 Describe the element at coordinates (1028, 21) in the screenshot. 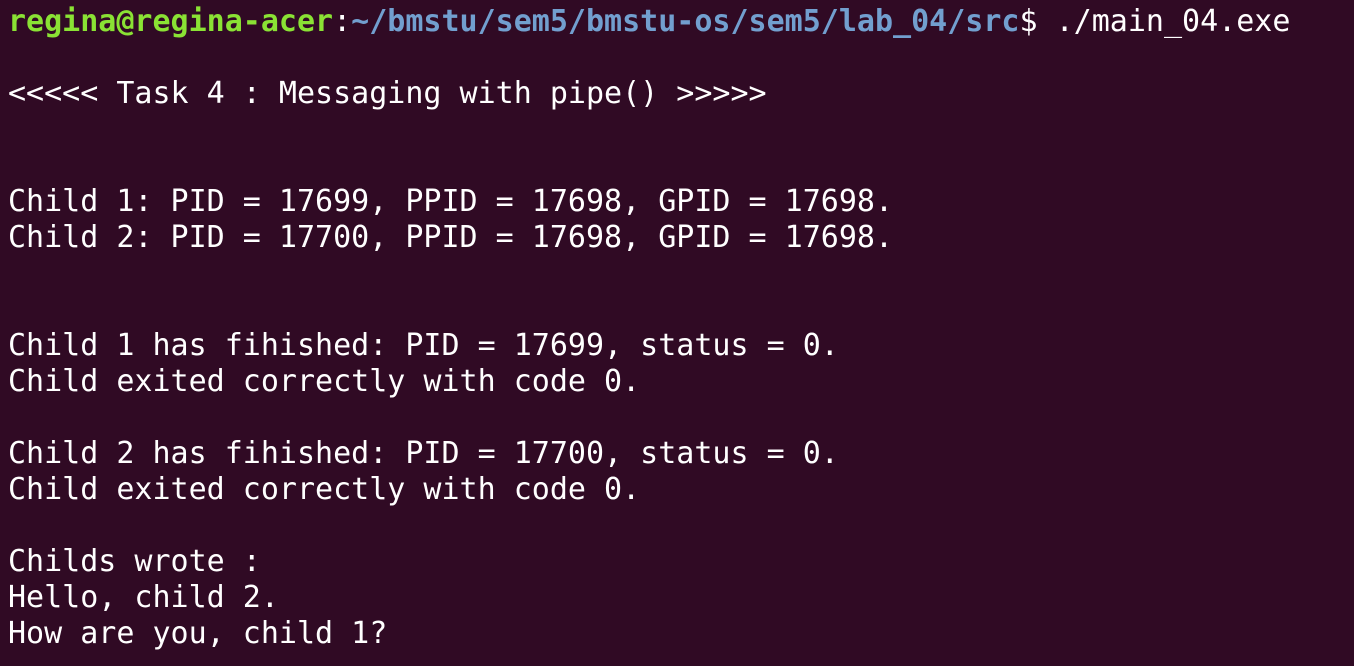

I see `prompt-dollar: $` at that location.